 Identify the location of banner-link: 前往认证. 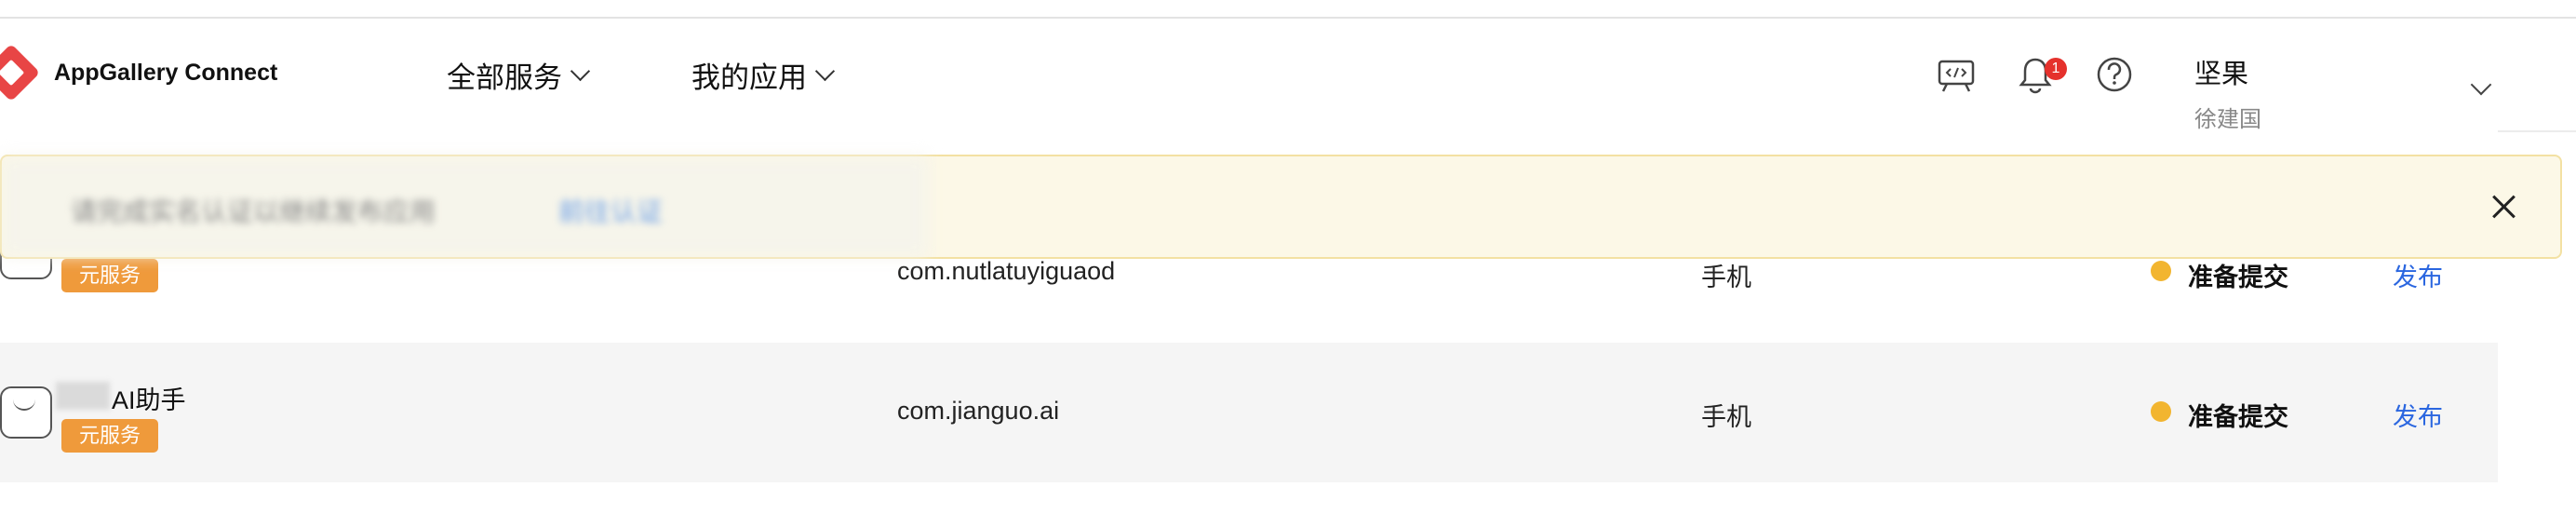
(610, 210).